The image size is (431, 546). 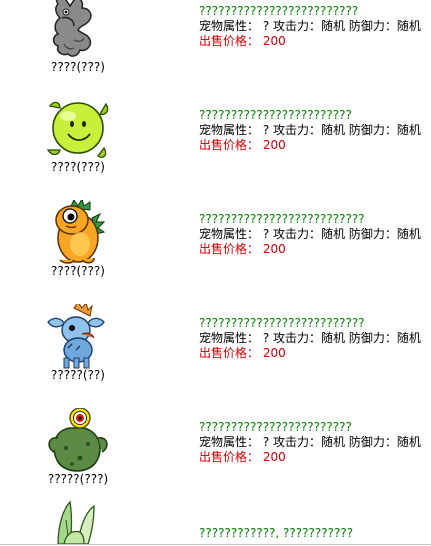 I want to click on pet-name-link: ????????????, ???????????, so click(x=315, y=533).